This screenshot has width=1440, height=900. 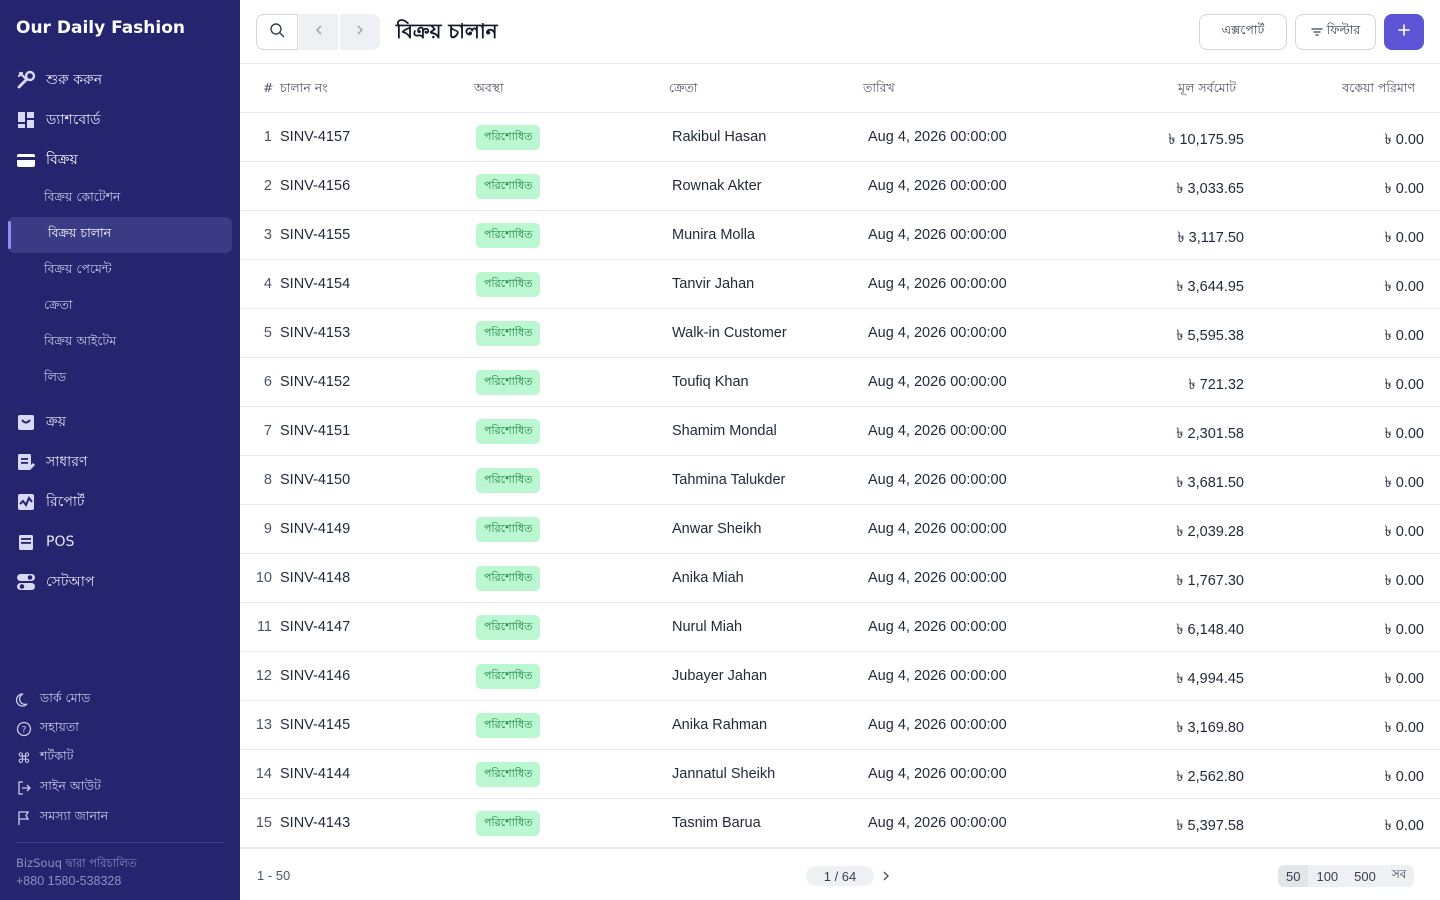 I want to click on grand-total: ৳ 2,039.28, so click(x=1210, y=532).